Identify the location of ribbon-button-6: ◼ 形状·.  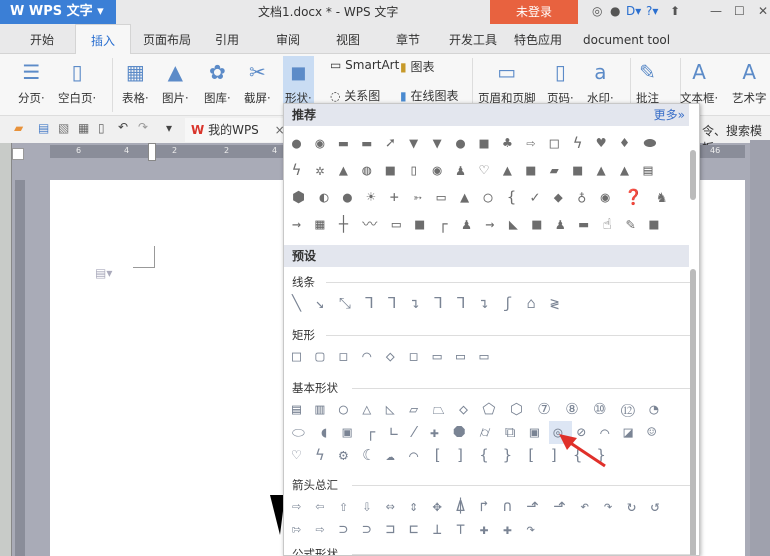
(298, 82).